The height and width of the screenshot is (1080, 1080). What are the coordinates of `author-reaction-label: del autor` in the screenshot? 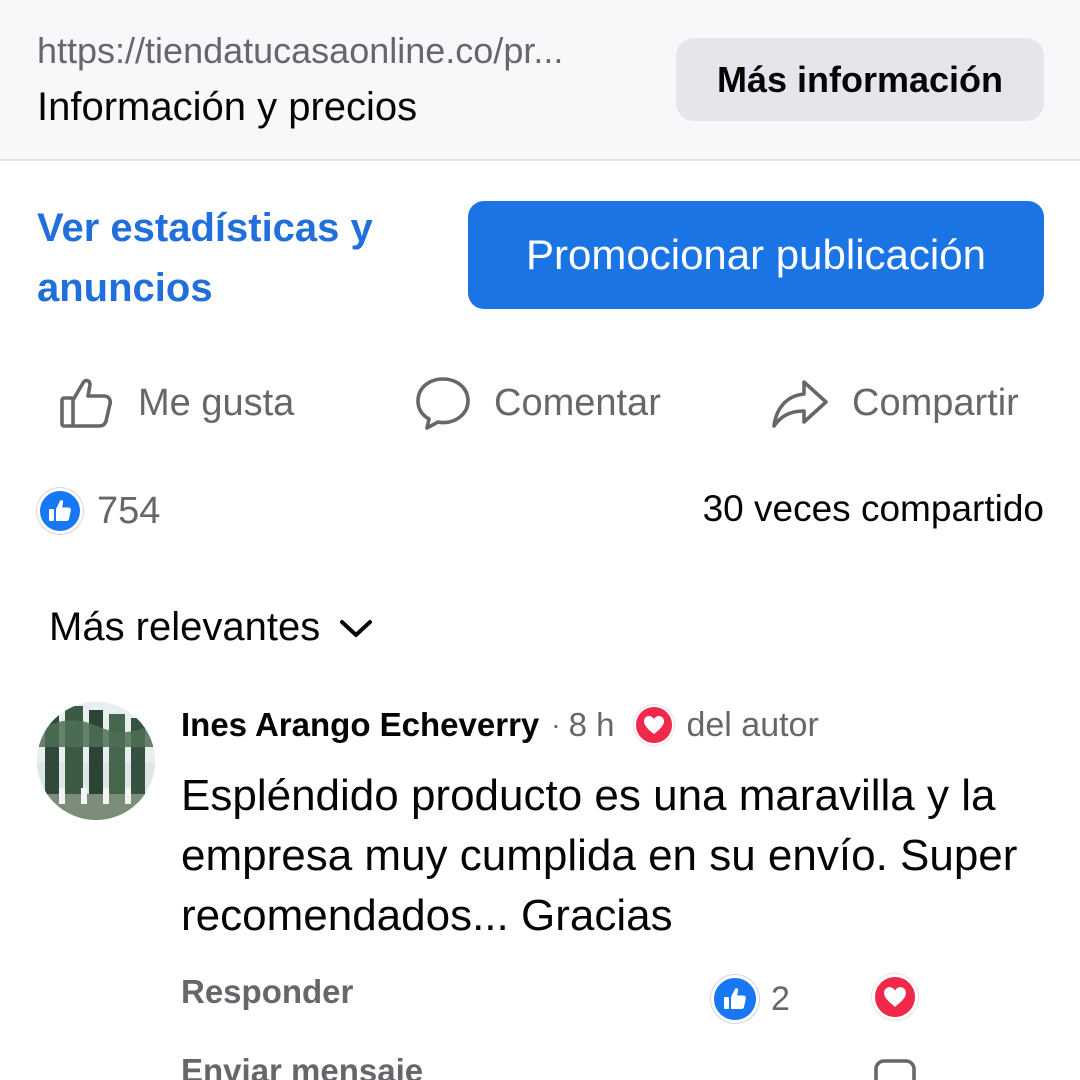 It's located at (752, 724).